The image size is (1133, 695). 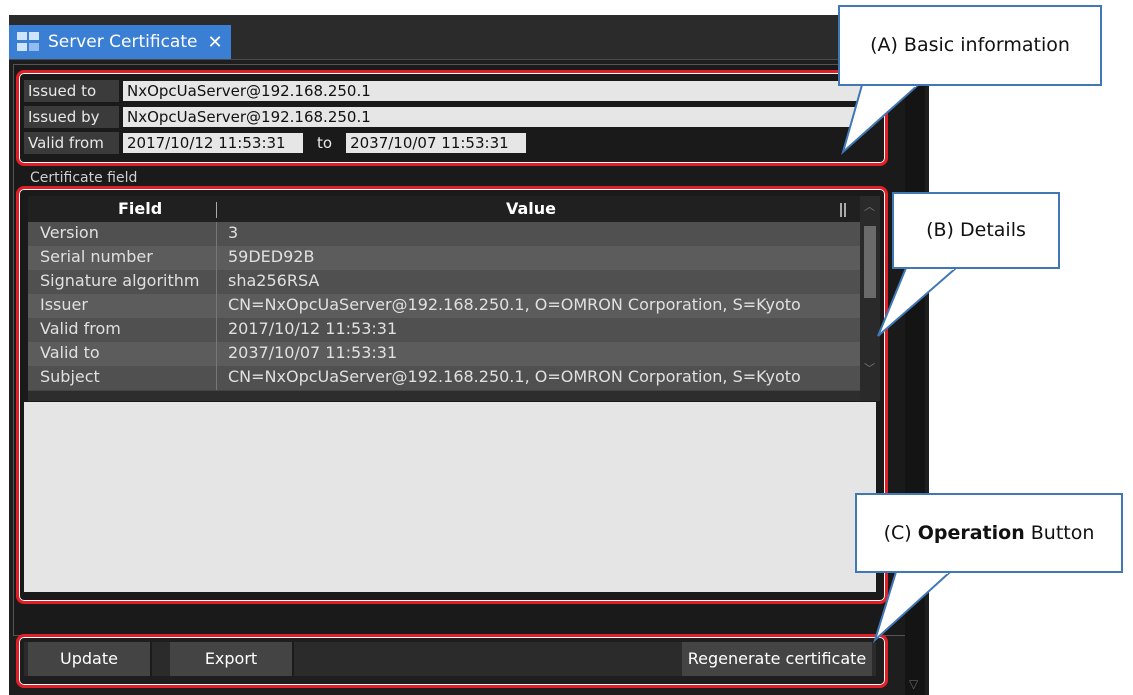 What do you see at coordinates (900, 363) in the screenshot?
I see `callout-pointers` at bounding box center [900, 363].